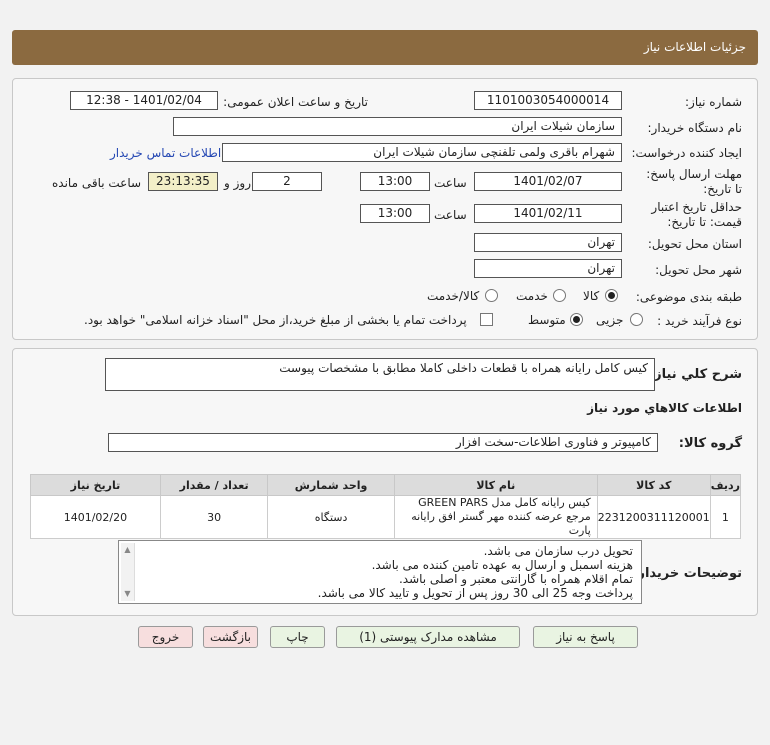 The height and width of the screenshot is (745, 770). What do you see at coordinates (95, 485) in the screenshot?
I see `col-date-header: تاریخ نیاز` at bounding box center [95, 485].